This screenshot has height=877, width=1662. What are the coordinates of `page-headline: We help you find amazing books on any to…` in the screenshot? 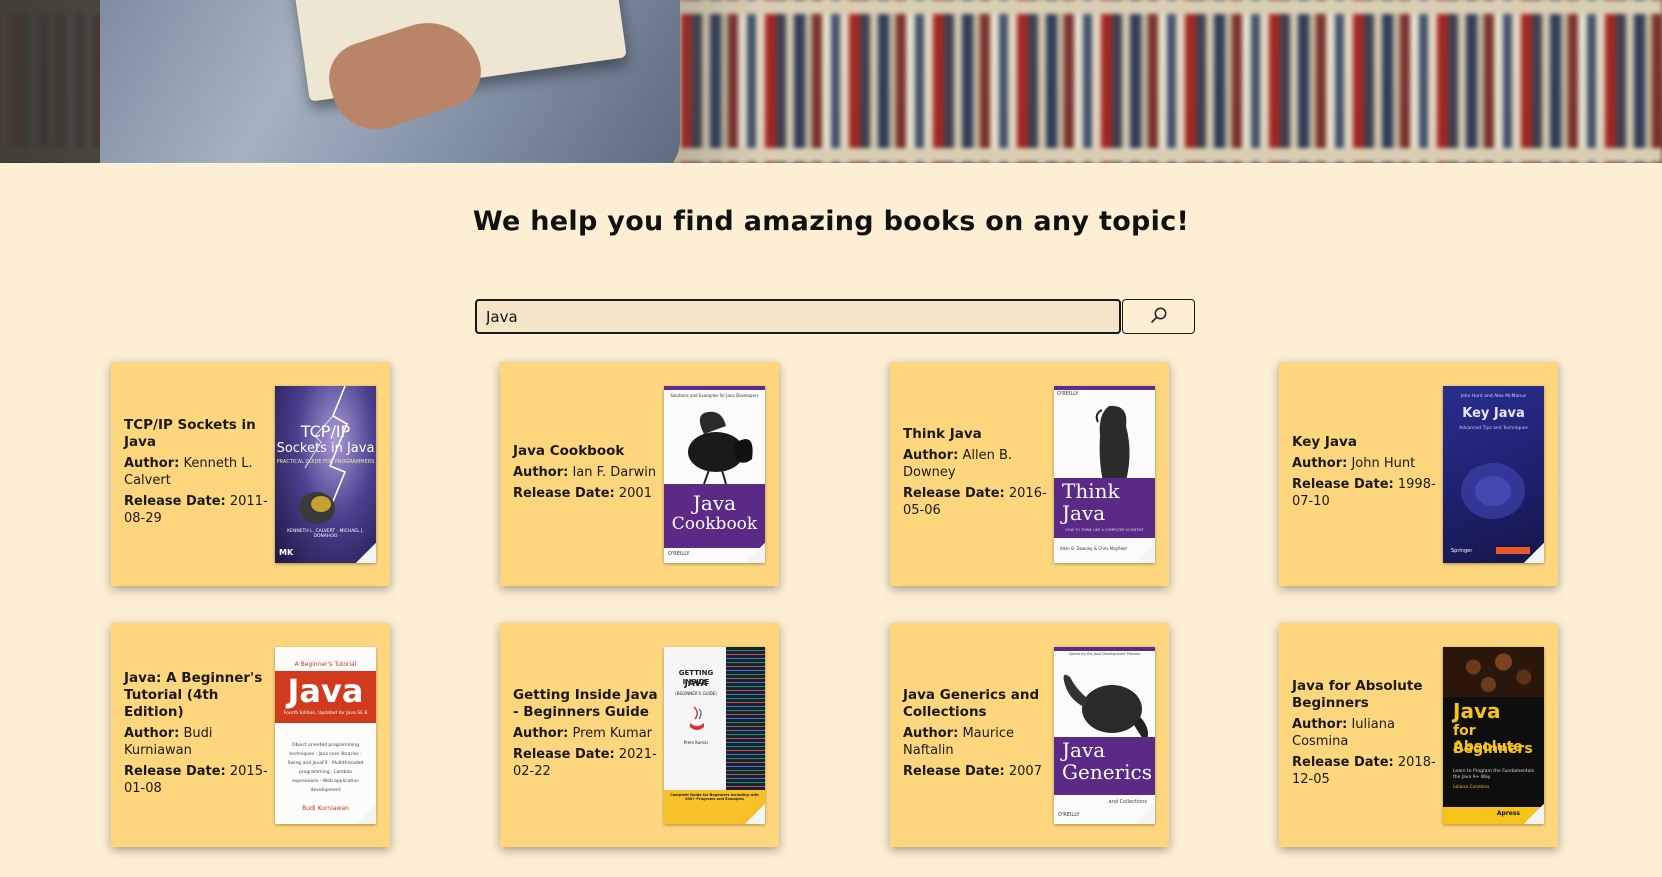 It's located at (831, 221).